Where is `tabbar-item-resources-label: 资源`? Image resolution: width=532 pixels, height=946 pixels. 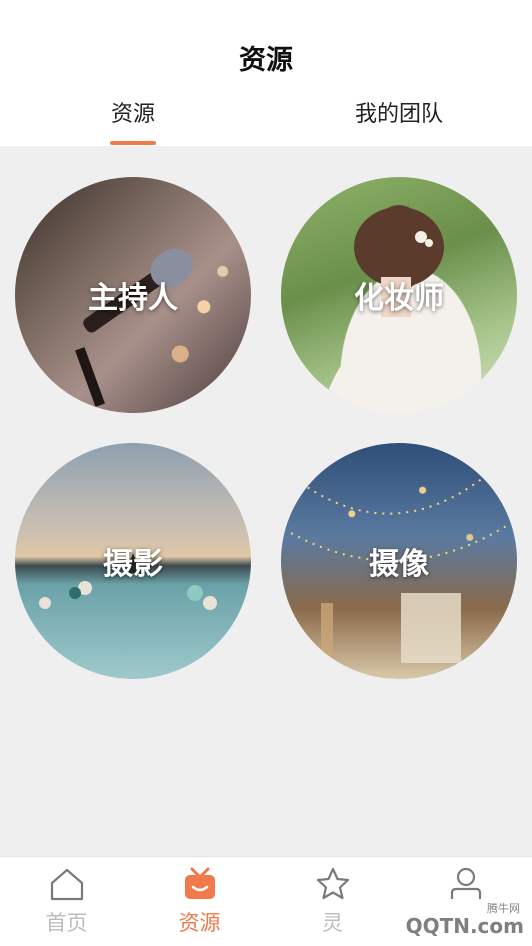
tabbar-item-resources-label: 资源 is located at coordinates (199, 923).